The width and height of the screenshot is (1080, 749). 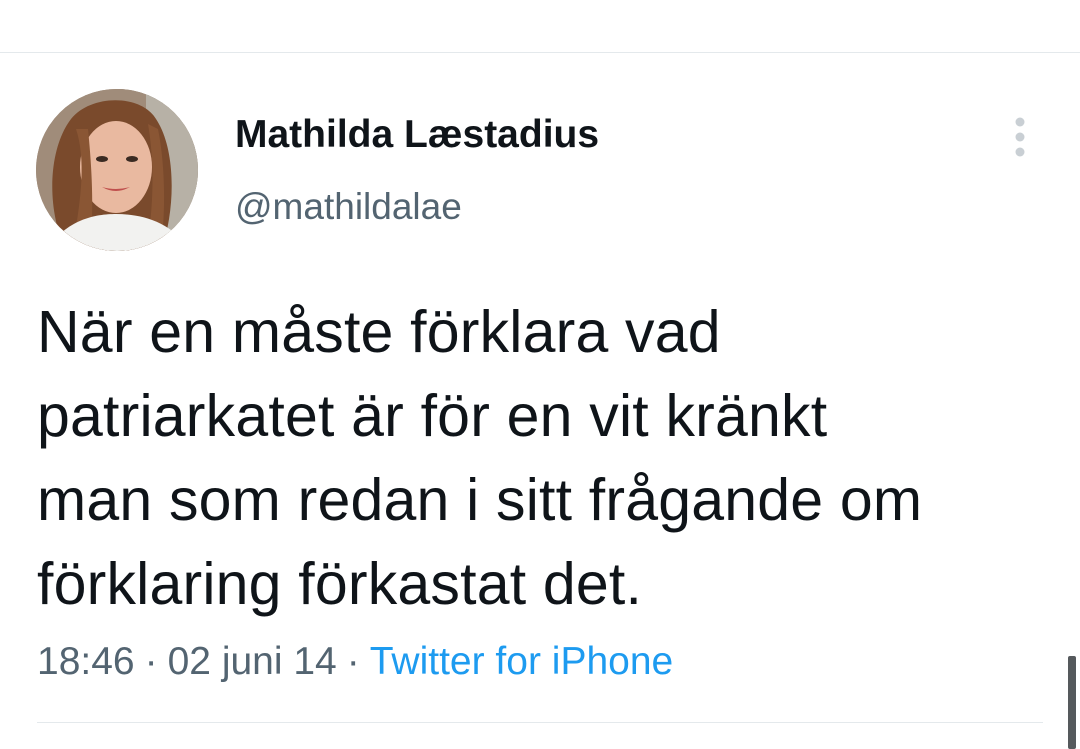 What do you see at coordinates (521, 661) in the screenshot?
I see `tweet-source-link: Twitter for iPhone` at bounding box center [521, 661].